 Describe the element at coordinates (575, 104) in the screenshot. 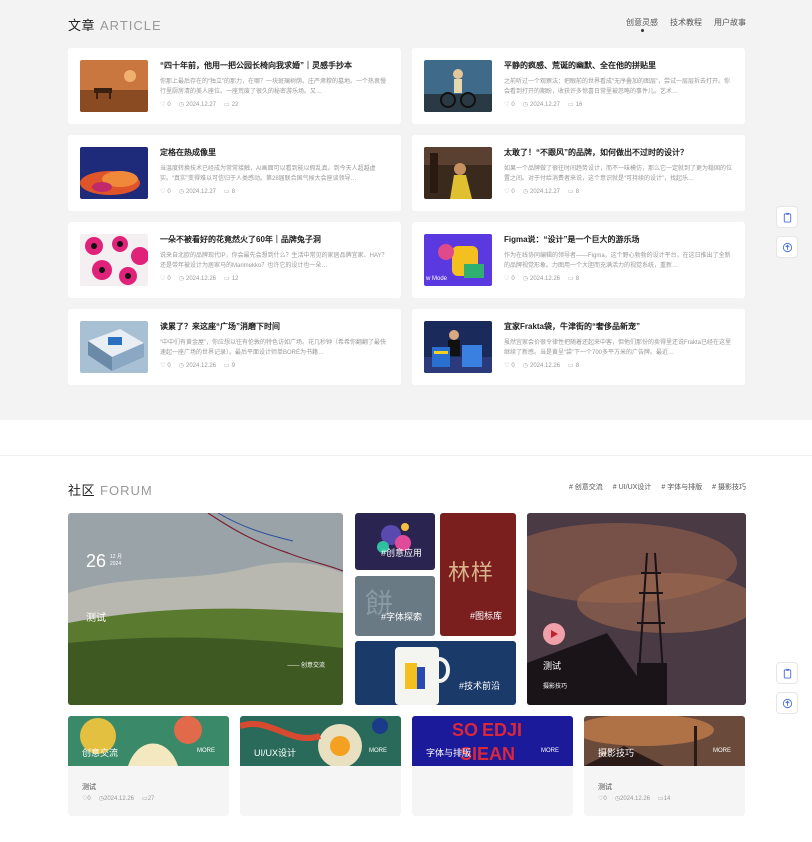

I see `comments-count: ▭ 16` at that location.